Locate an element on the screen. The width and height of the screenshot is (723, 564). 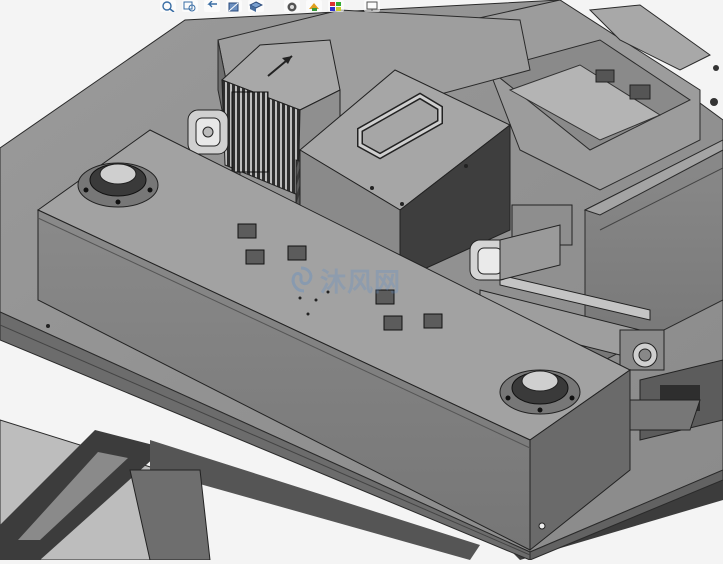
view-settings-icon is located at coordinates (372, 6).